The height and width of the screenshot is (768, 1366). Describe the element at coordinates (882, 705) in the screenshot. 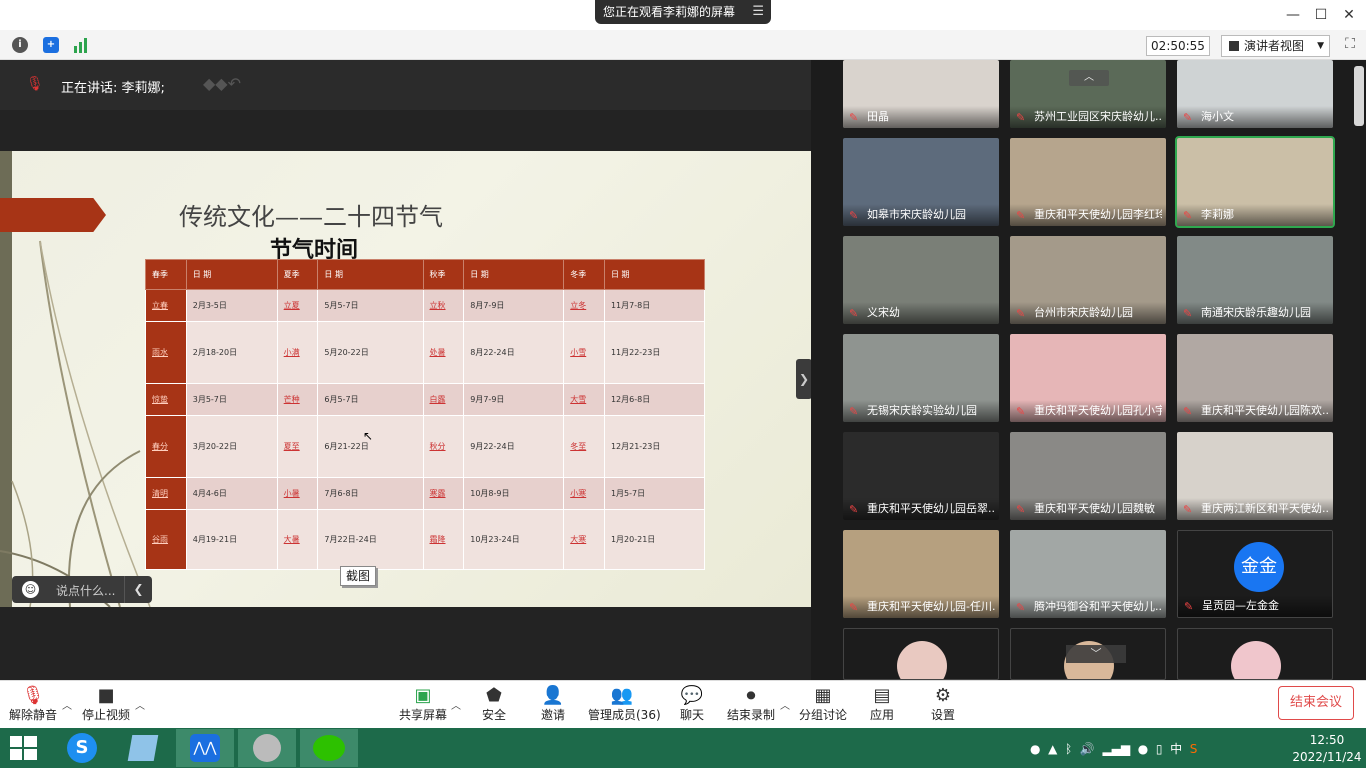

I see `apps-button: ▤ 应用` at that location.